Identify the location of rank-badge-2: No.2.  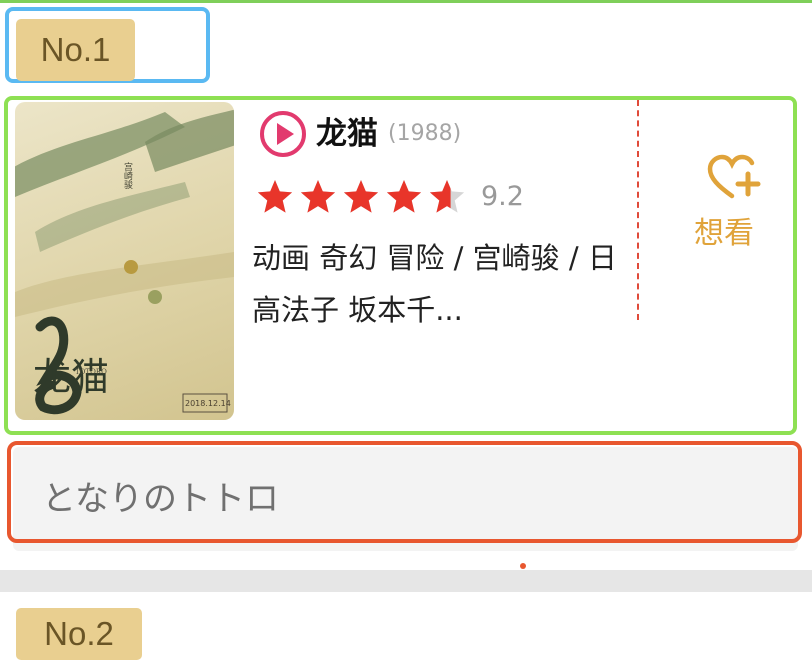
(79, 634).